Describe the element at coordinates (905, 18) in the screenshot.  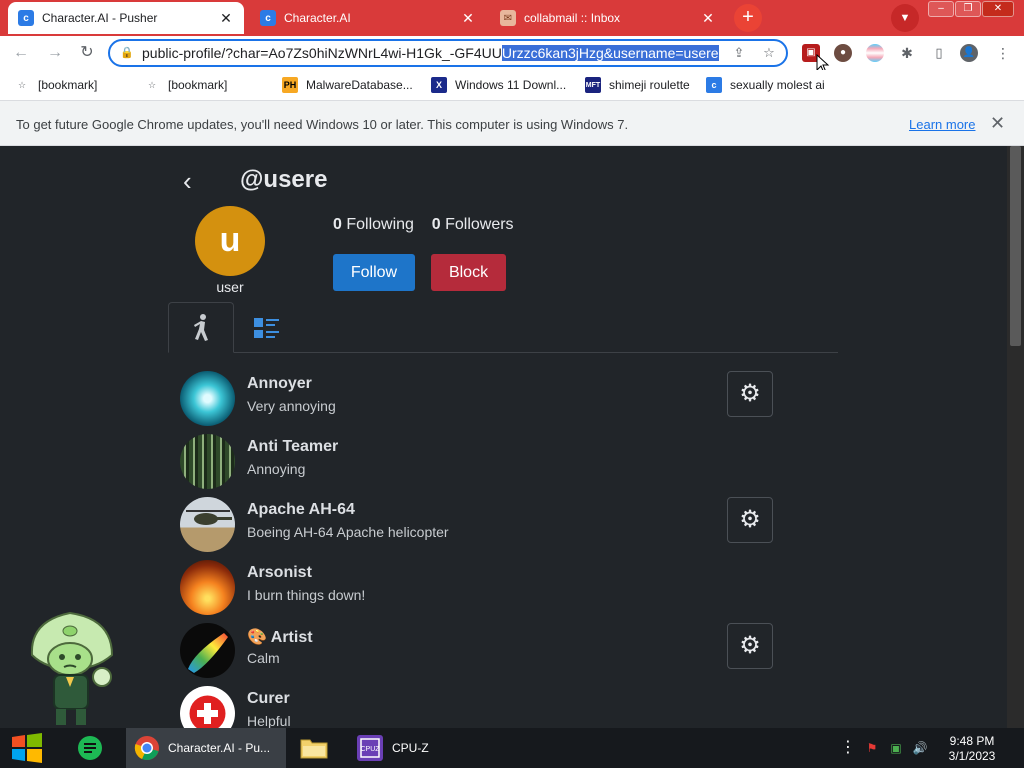
I see `tab-search-chevron-icon: ▼` at that location.